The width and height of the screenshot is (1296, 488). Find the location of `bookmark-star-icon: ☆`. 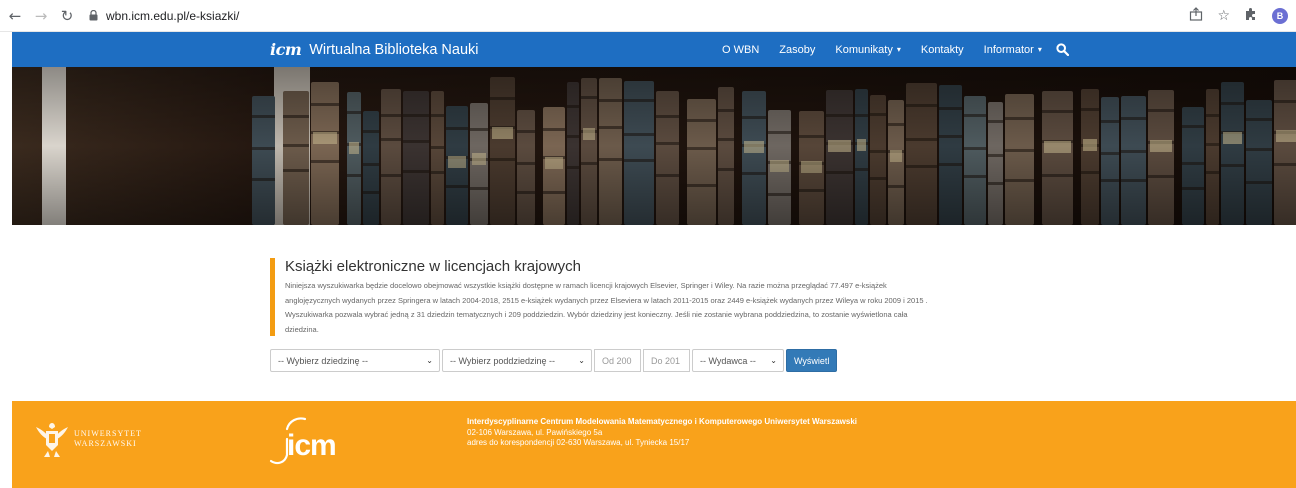

bookmark-star-icon: ☆ is located at coordinates (1223, 16).